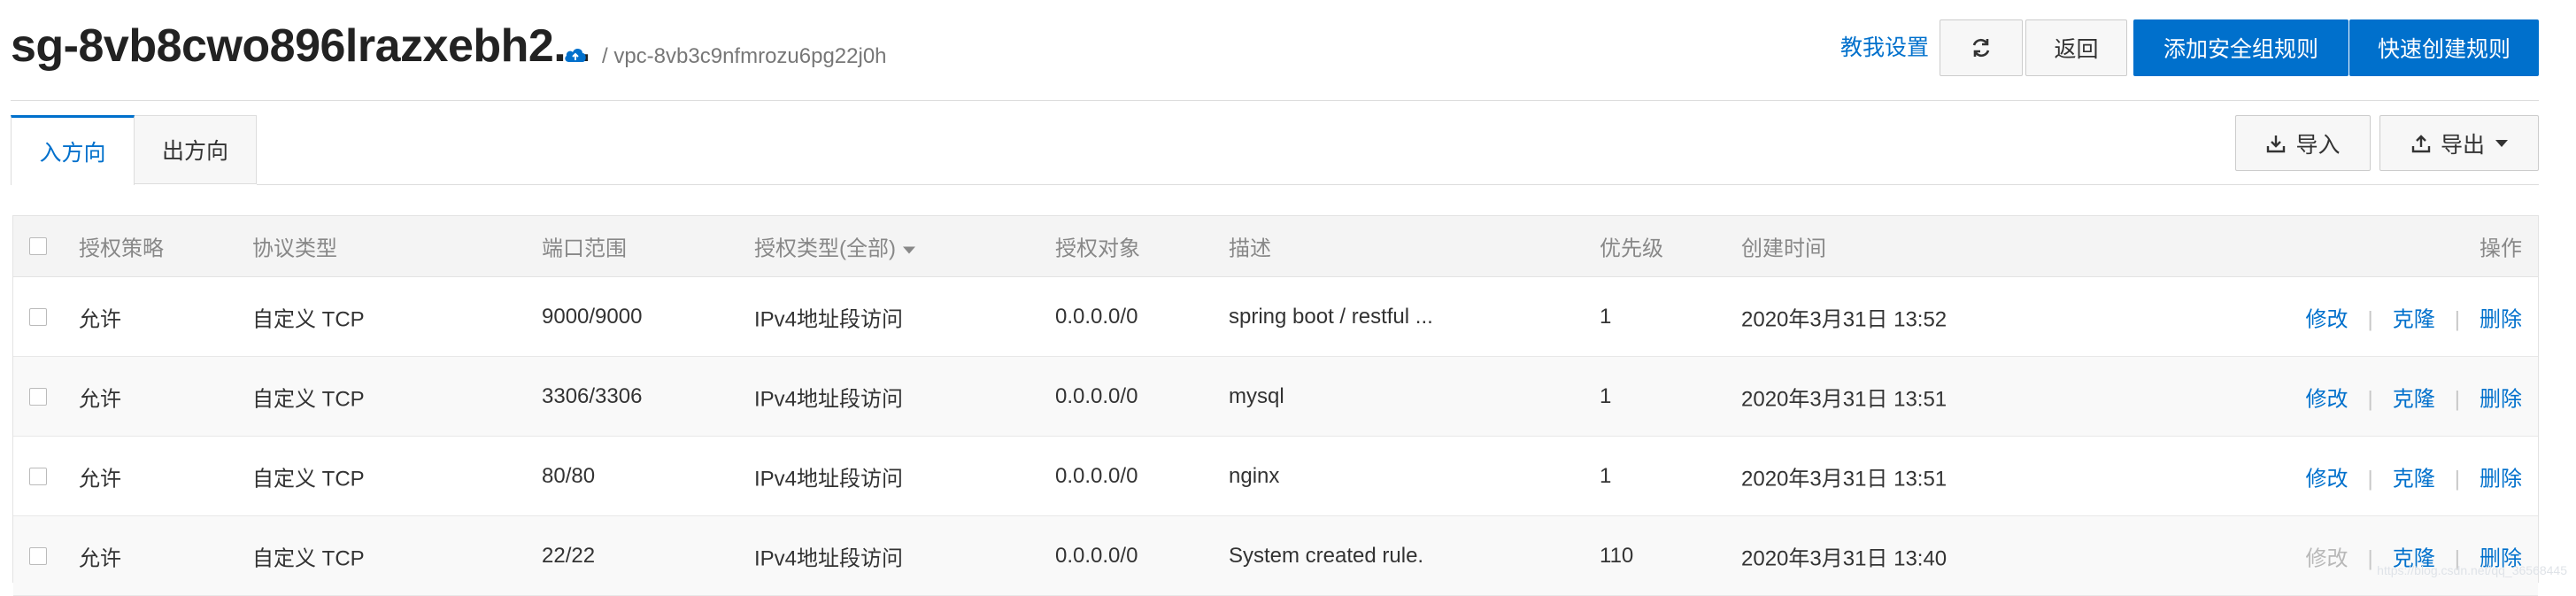 The image size is (2576, 596). What do you see at coordinates (2421, 143) in the screenshot?
I see `export-icon` at bounding box center [2421, 143].